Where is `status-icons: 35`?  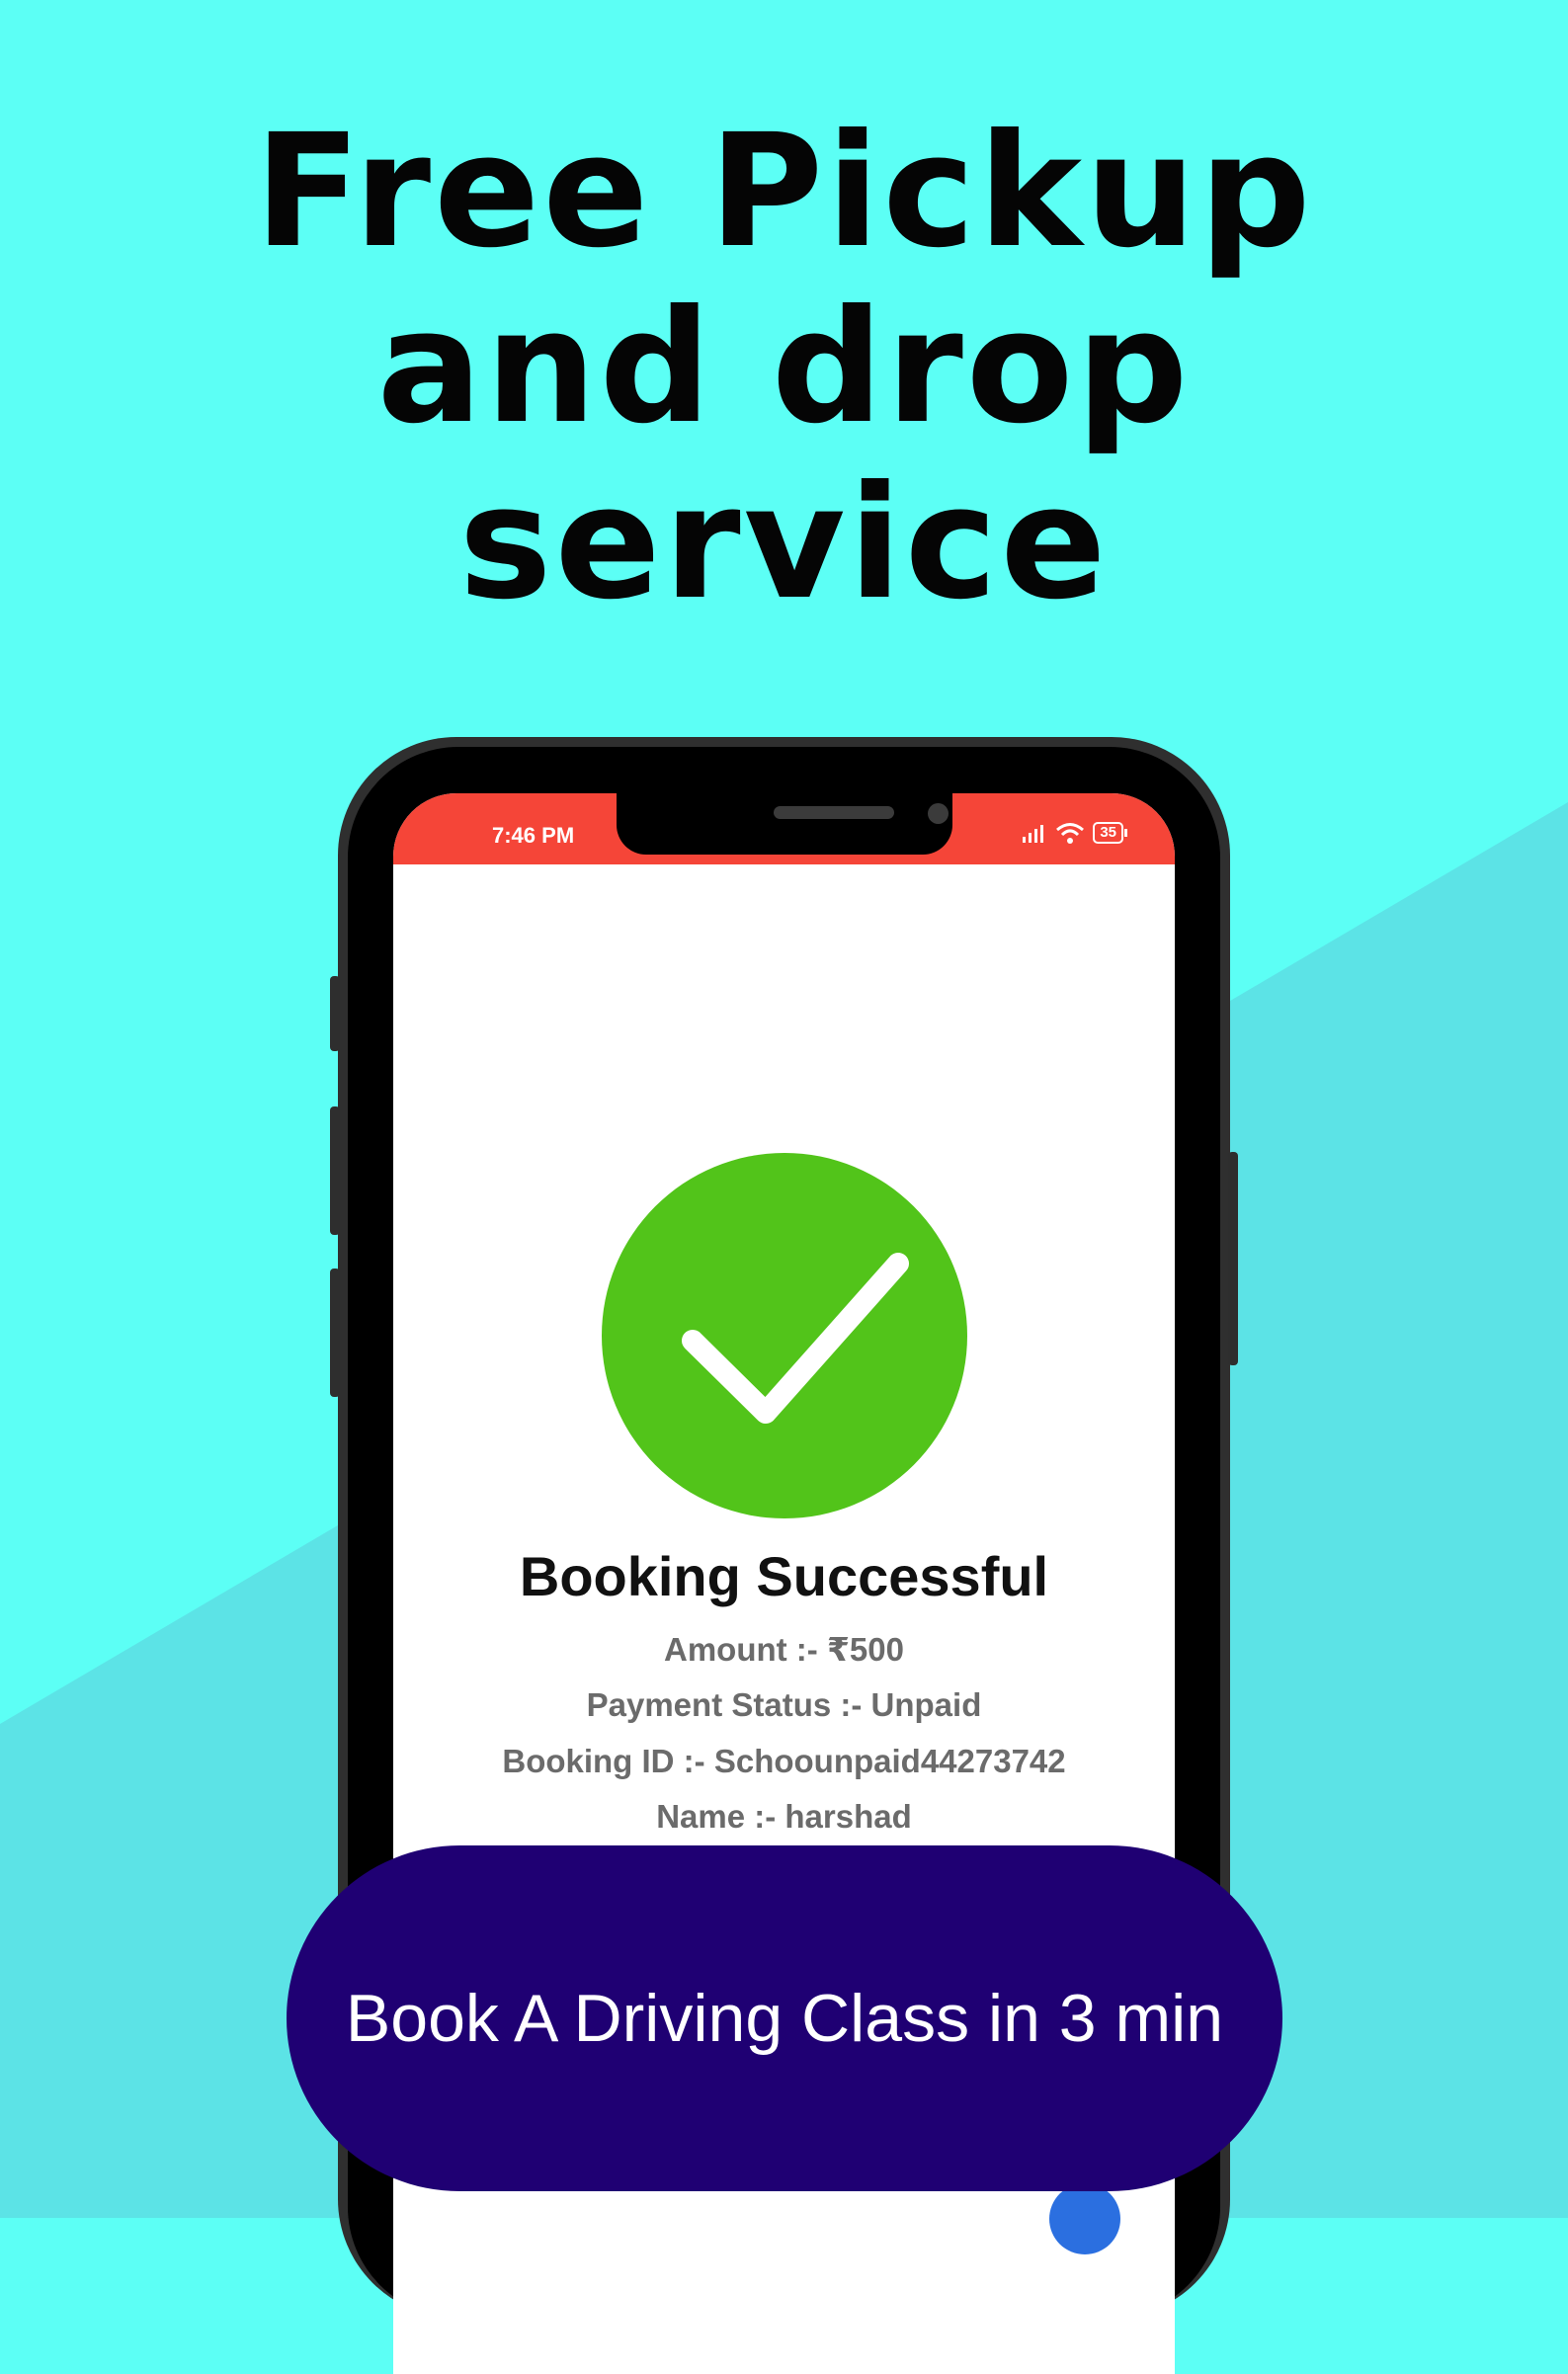
status-icons: 35 is located at coordinates (1074, 833).